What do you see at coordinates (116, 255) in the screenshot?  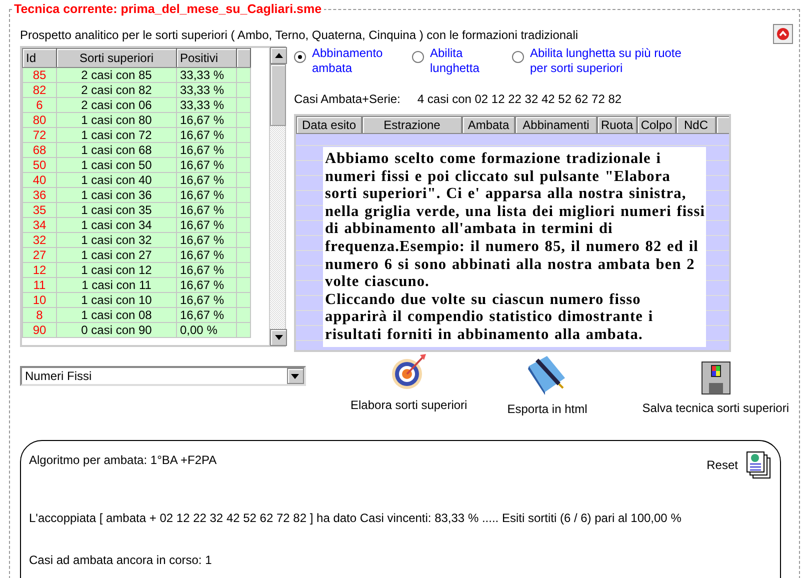 I see `table-cell: 1 casi con 27` at bounding box center [116, 255].